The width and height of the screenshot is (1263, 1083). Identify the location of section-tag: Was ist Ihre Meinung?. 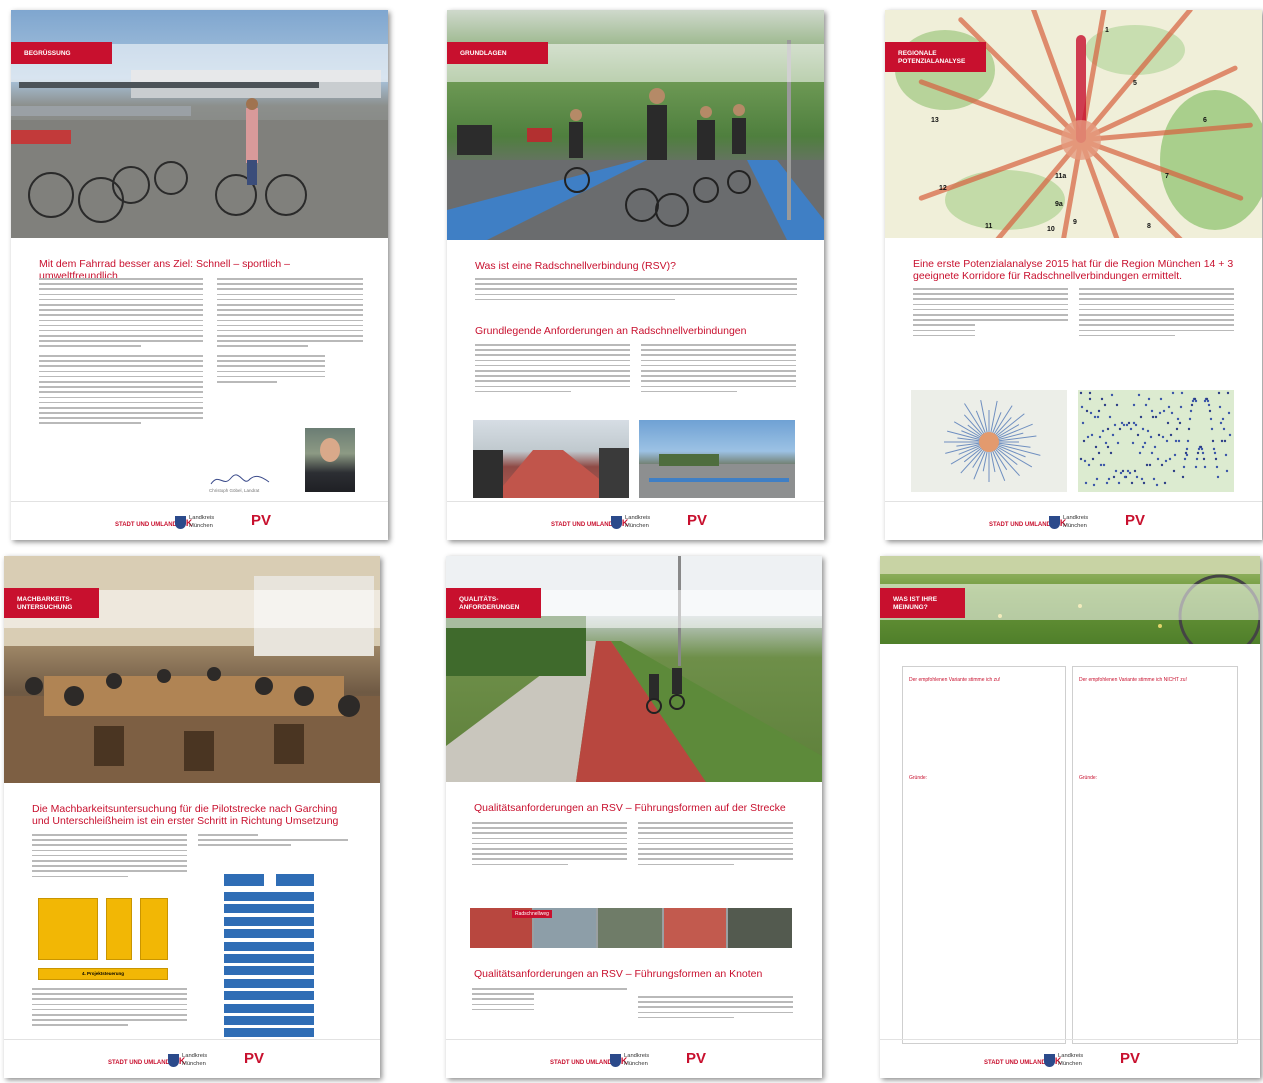
(922, 603).